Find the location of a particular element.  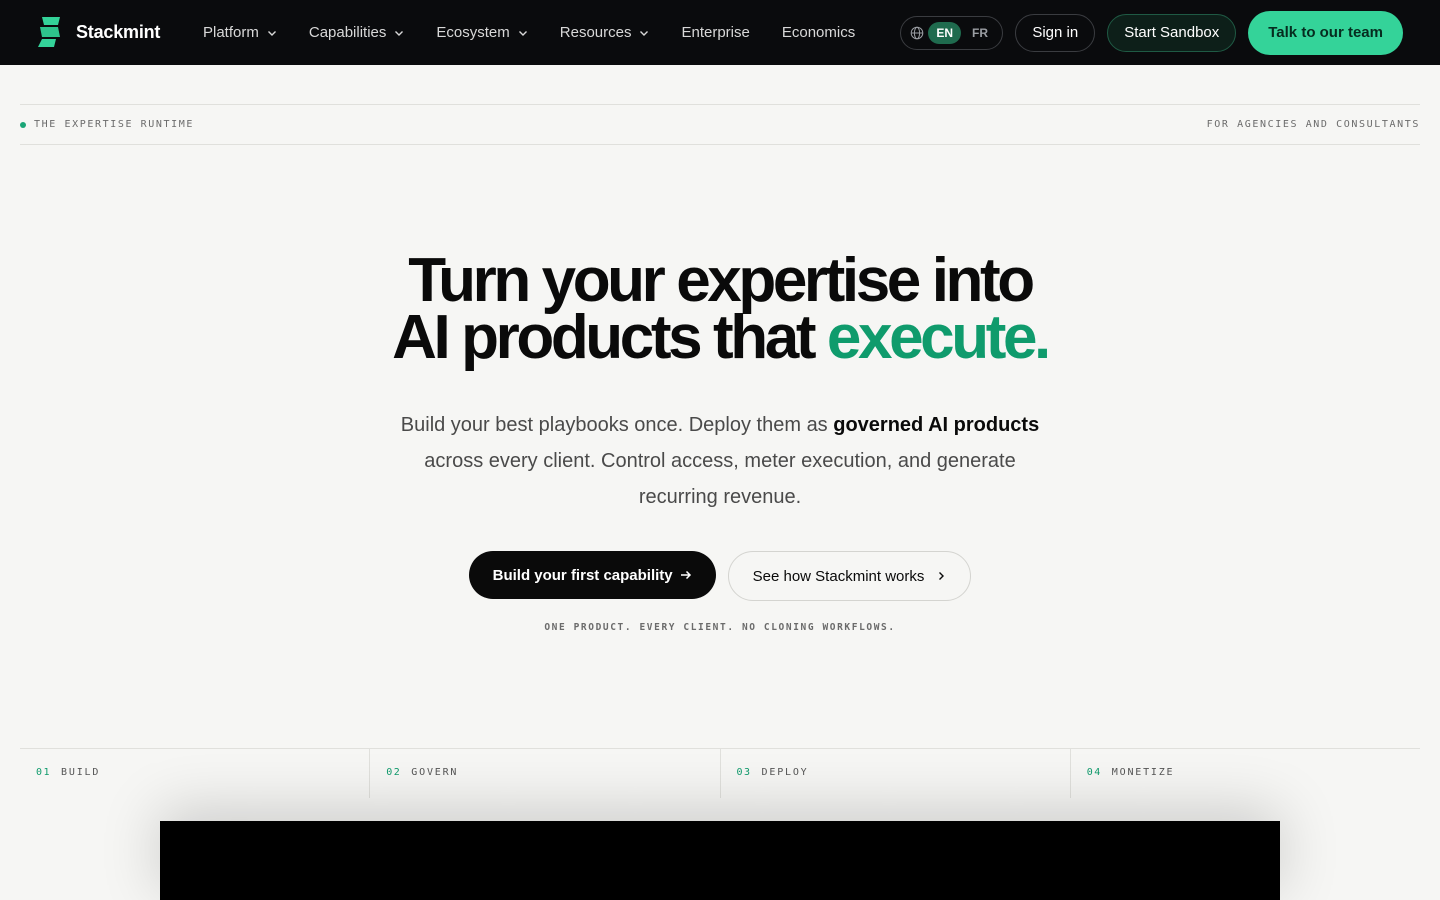

hero-subtitle-bold: governed AI products is located at coordinates (936, 425).